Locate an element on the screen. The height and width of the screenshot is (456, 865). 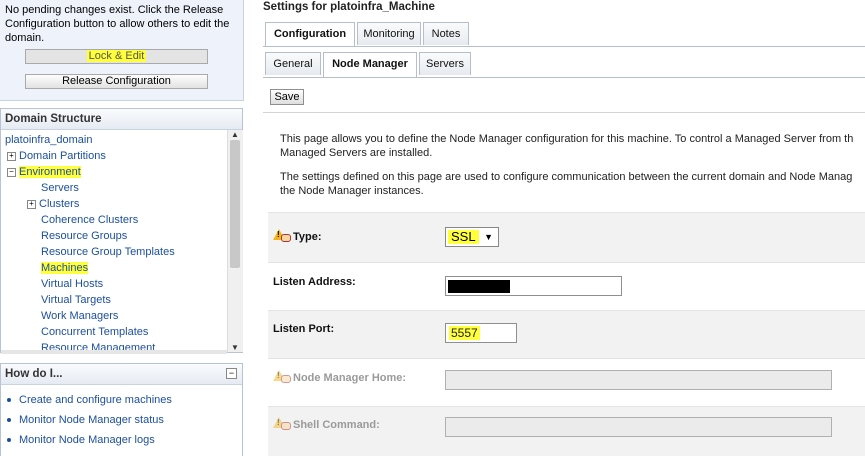
tree-item-label: Work Managers is located at coordinates (80, 316).